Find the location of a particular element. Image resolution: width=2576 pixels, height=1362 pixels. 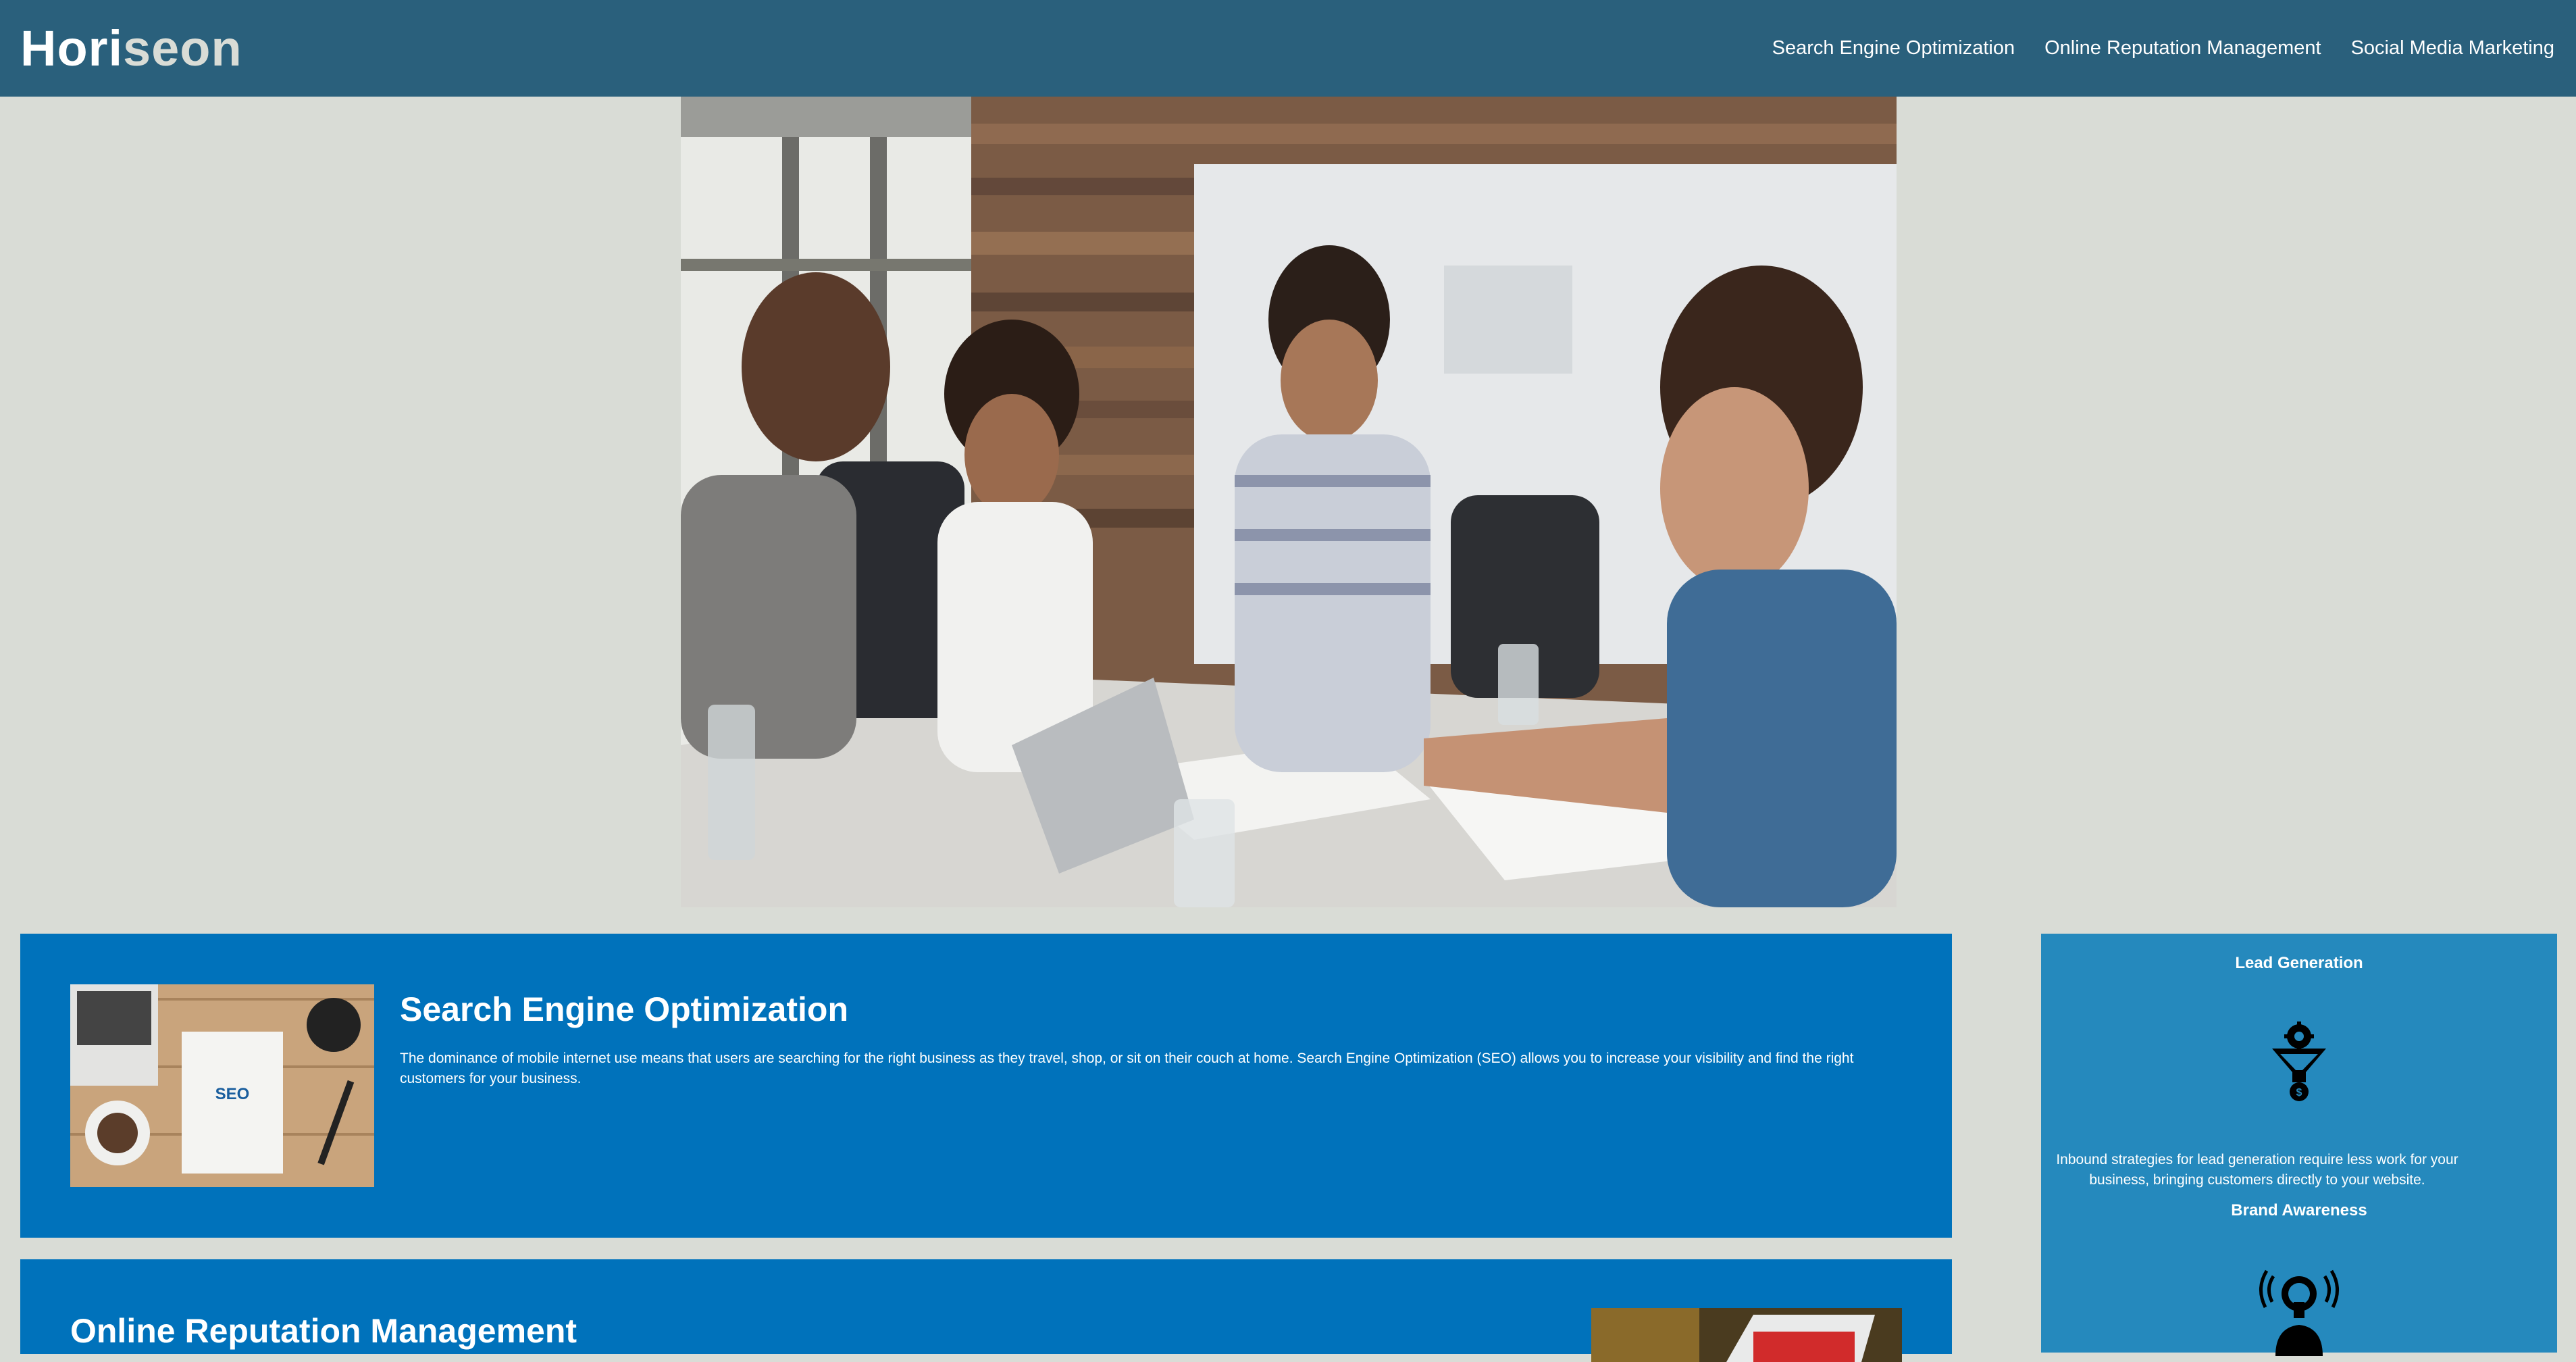

brand-logo: Horiseon is located at coordinates (131, 48).